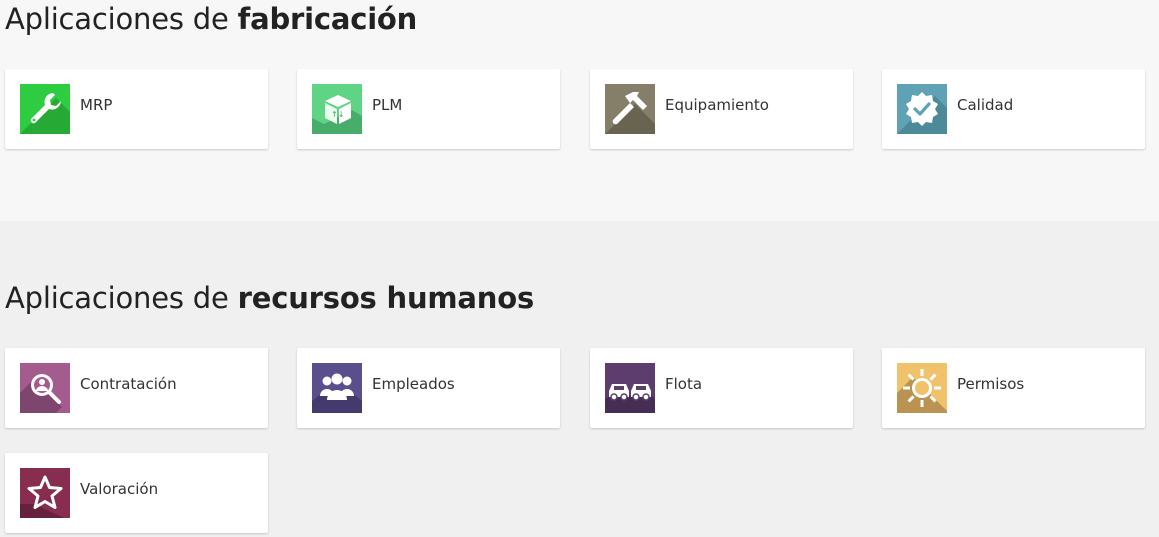 This screenshot has width=1159, height=537. Describe the element at coordinates (128, 384) in the screenshot. I see `app-label-contratacion: Contratación` at that location.